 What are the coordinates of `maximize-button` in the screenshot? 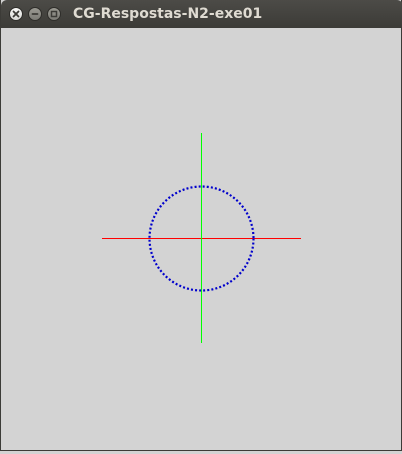 It's located at (54, 14).